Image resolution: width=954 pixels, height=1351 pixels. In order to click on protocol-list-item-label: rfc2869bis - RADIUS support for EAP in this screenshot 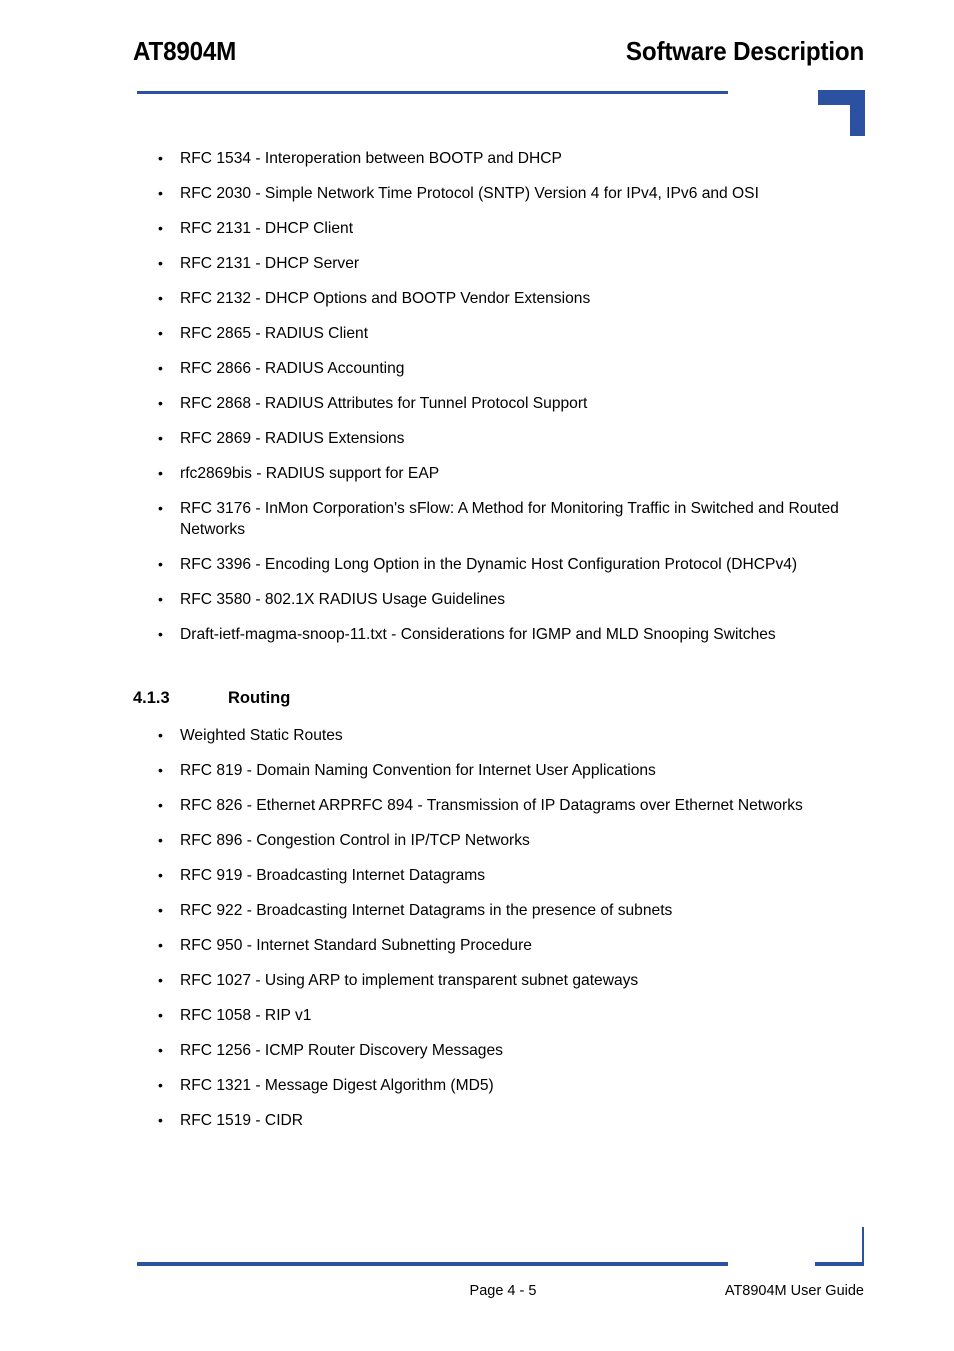, I will do `click(310, 473)`.